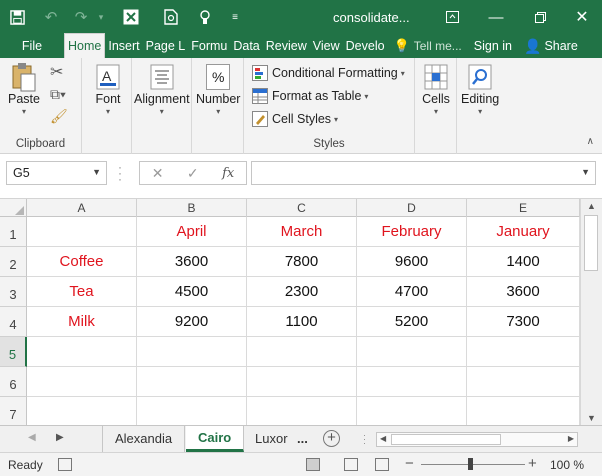 The width and height of the screenshot is (602, 476). Describe the element at coordinates (171, 17) in the screenshot. I see `print-preview-icon` at that location.